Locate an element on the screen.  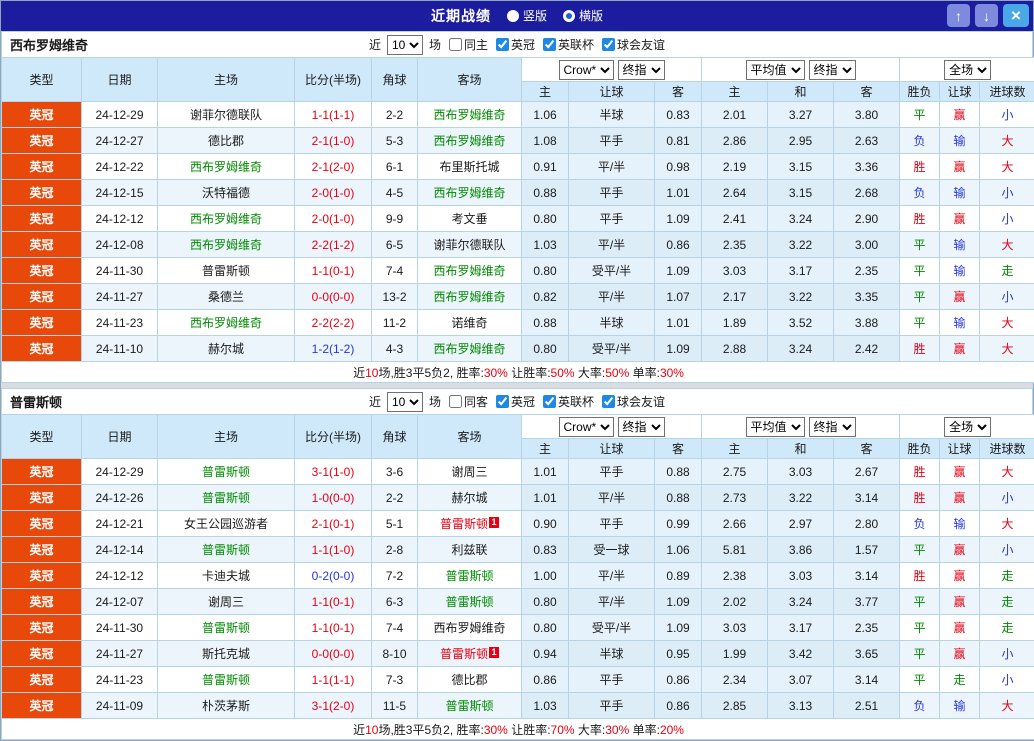
avg-away-cell: 2.51 is located at coordinates (867, 706).